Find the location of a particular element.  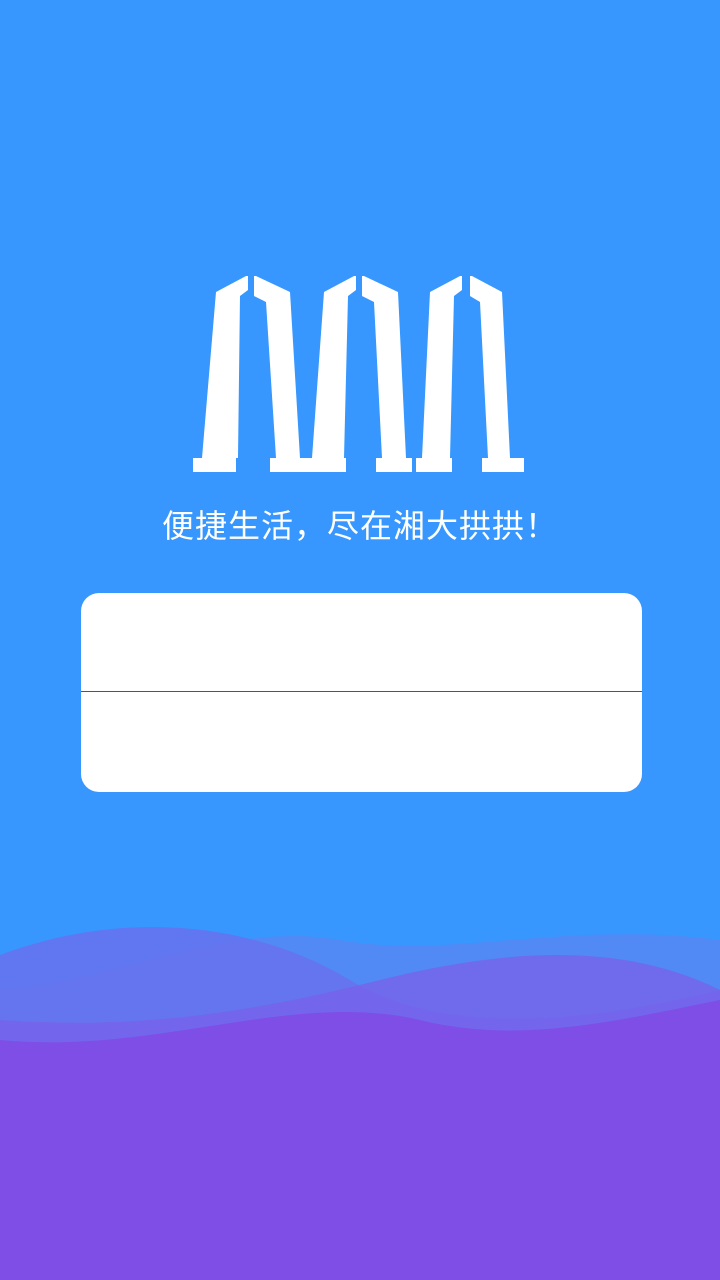

username-input is located at coordinates (361, 642).